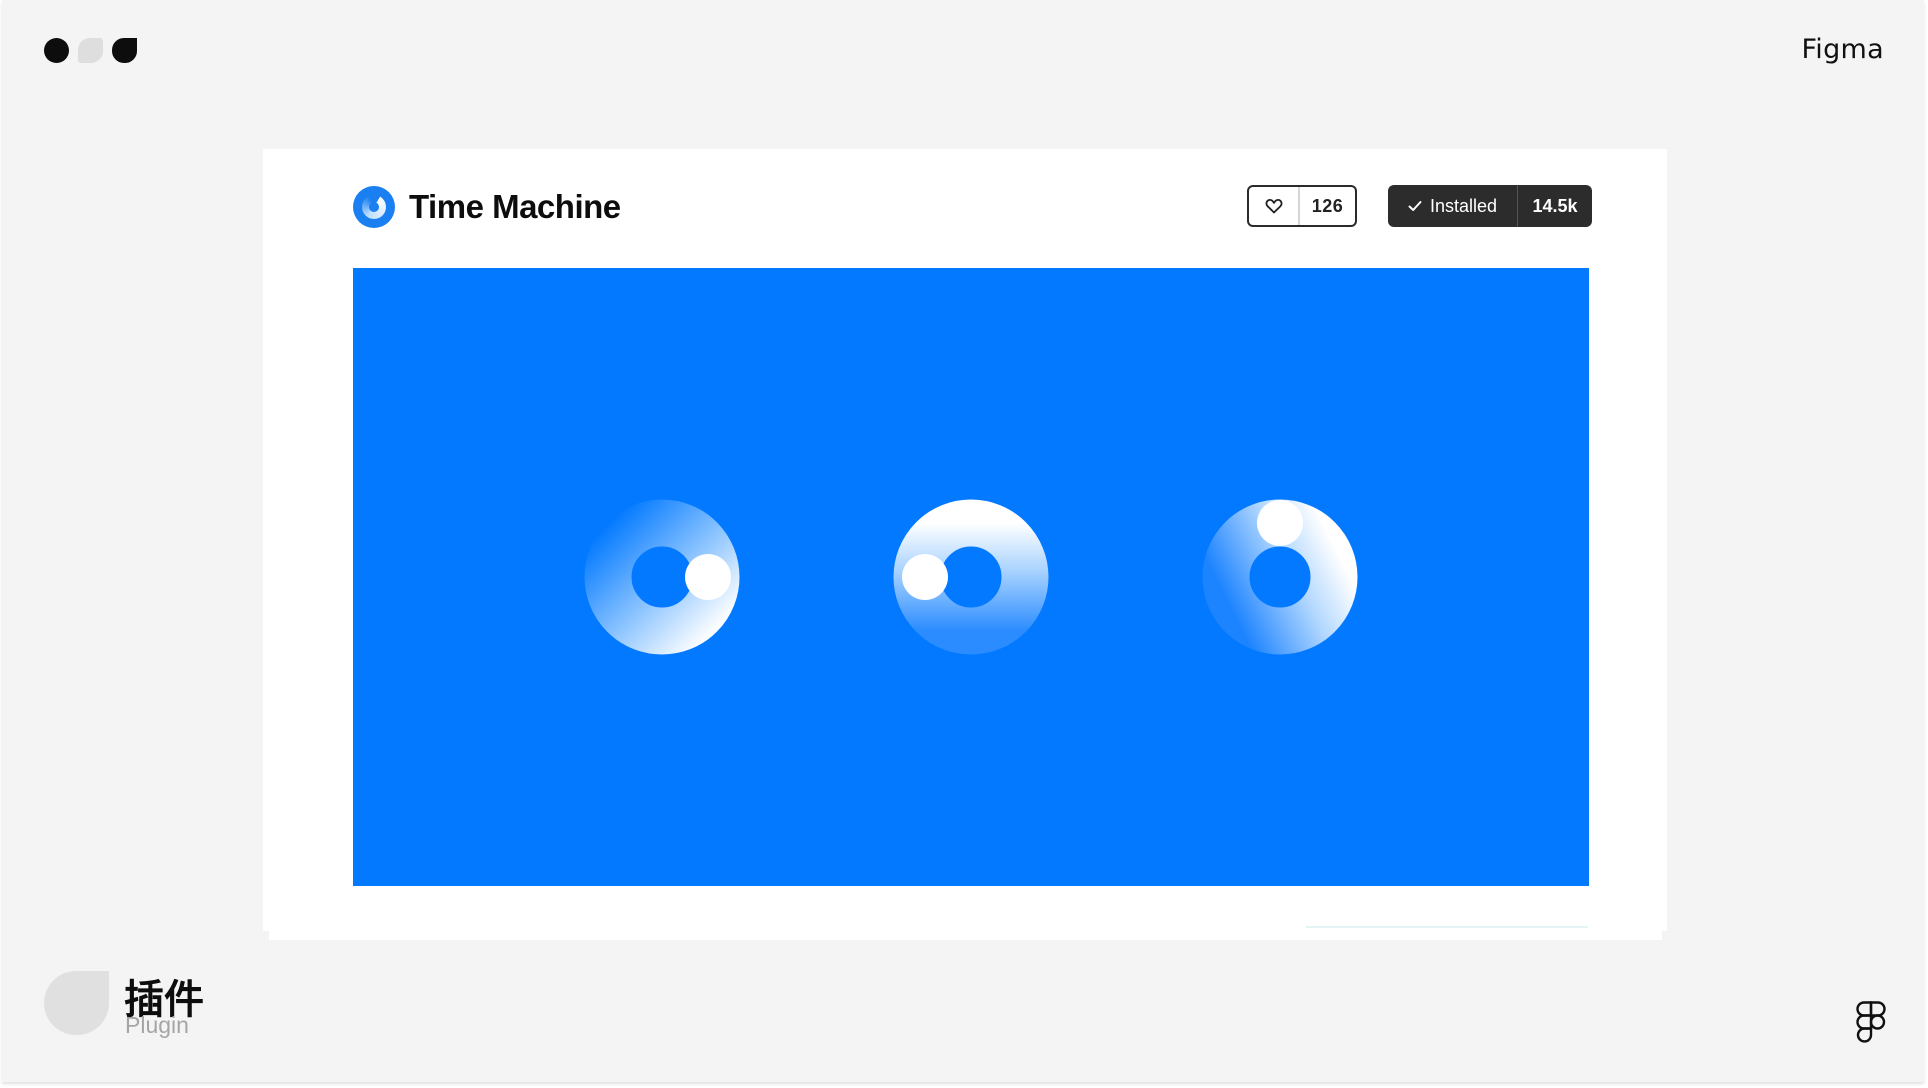 The image size is (1928, 1088). Describe the element at coordinates (1302, 206) in the screenshot. I see `like-button: 126` at that location.